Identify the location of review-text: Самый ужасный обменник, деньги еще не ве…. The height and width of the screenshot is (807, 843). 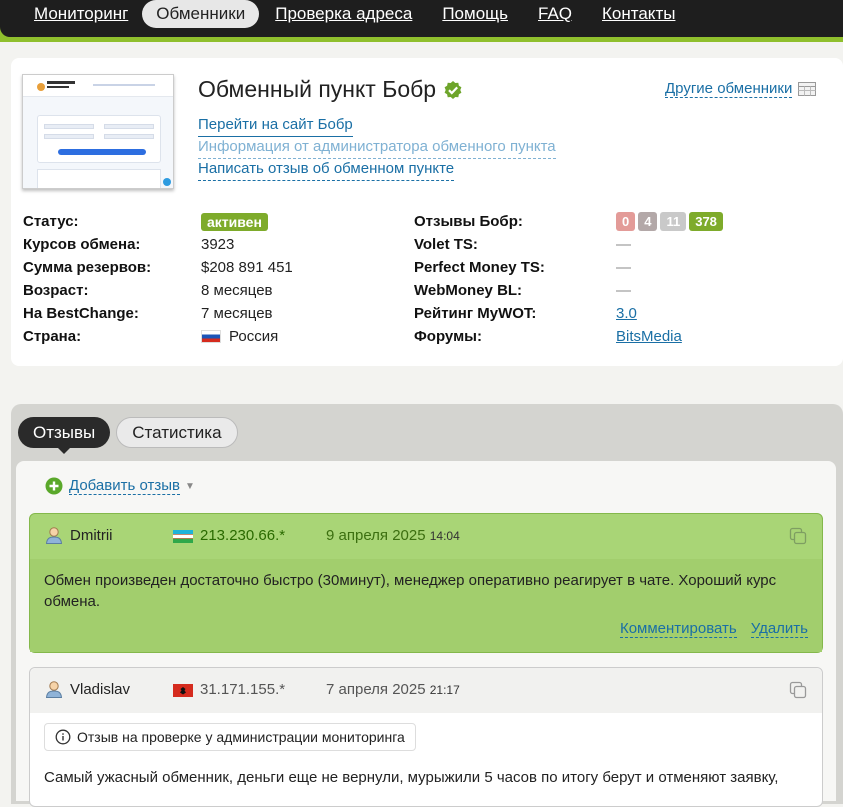
(411, 777).